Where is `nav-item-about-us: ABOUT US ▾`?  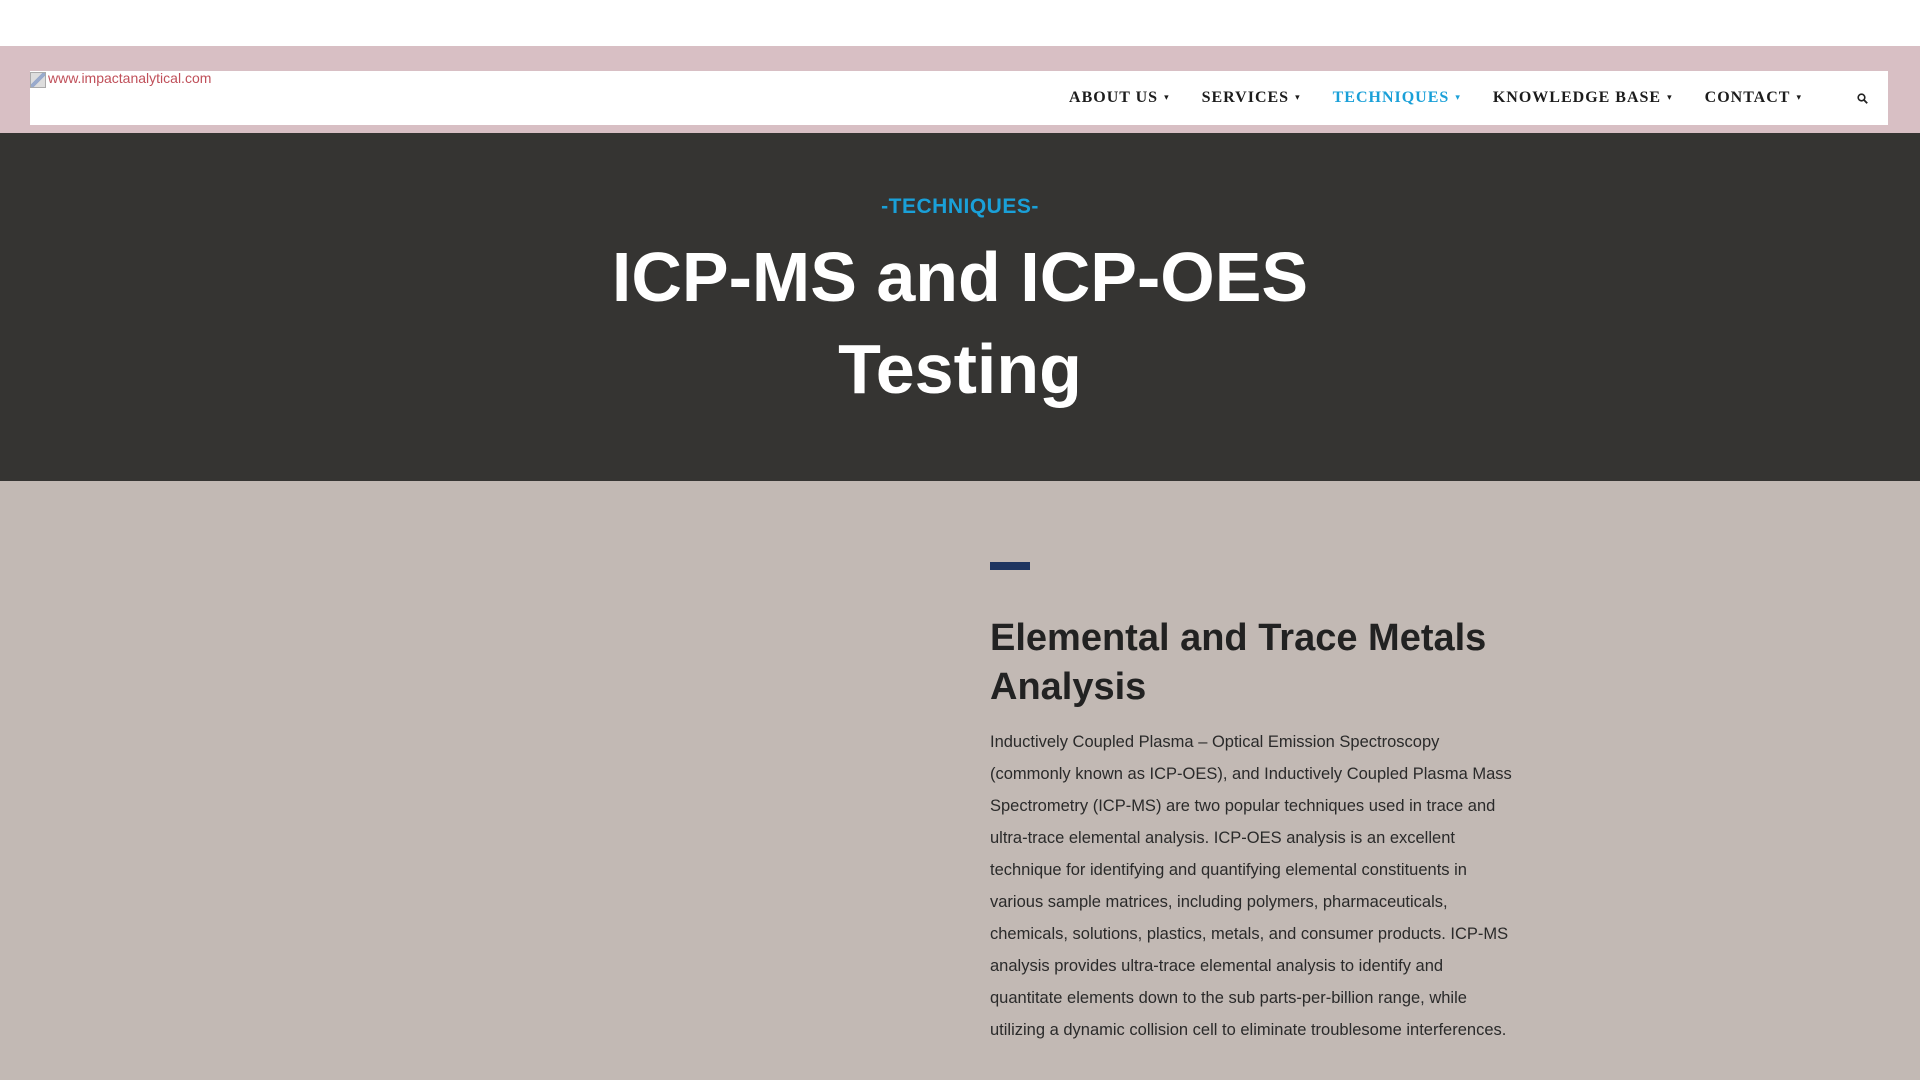
nav-item-about-us: ABOUT US ▾ is located at coordinates (1119, 98).